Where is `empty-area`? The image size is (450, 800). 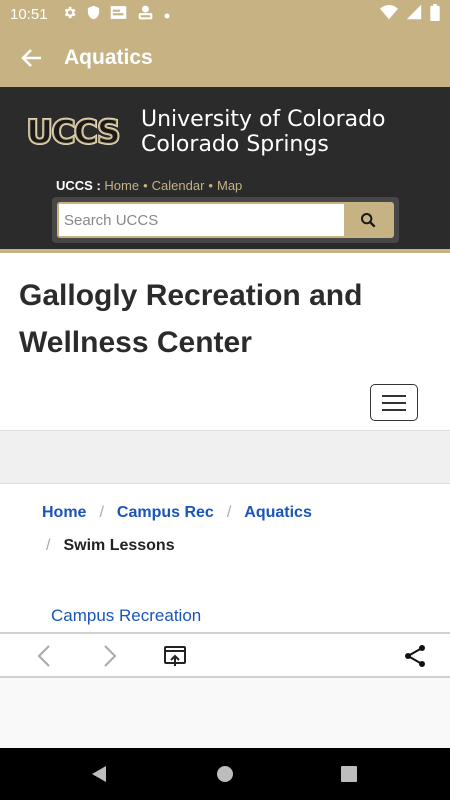
empty-area is located at coordinates (225, 713).